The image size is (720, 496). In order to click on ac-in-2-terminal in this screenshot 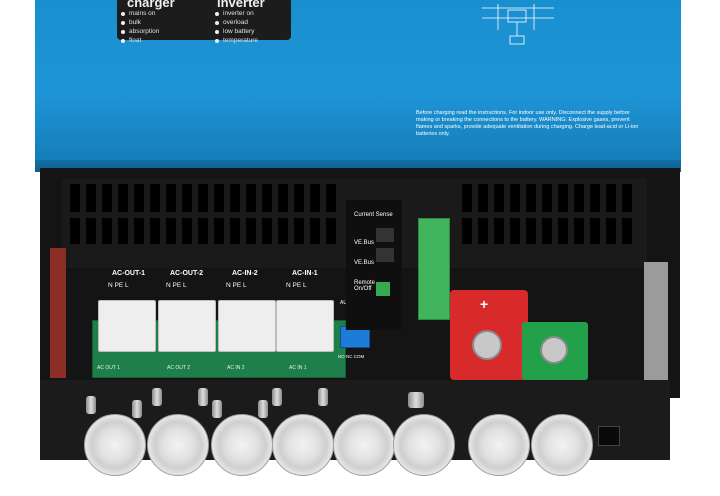, I will do `click(247, 326)`.